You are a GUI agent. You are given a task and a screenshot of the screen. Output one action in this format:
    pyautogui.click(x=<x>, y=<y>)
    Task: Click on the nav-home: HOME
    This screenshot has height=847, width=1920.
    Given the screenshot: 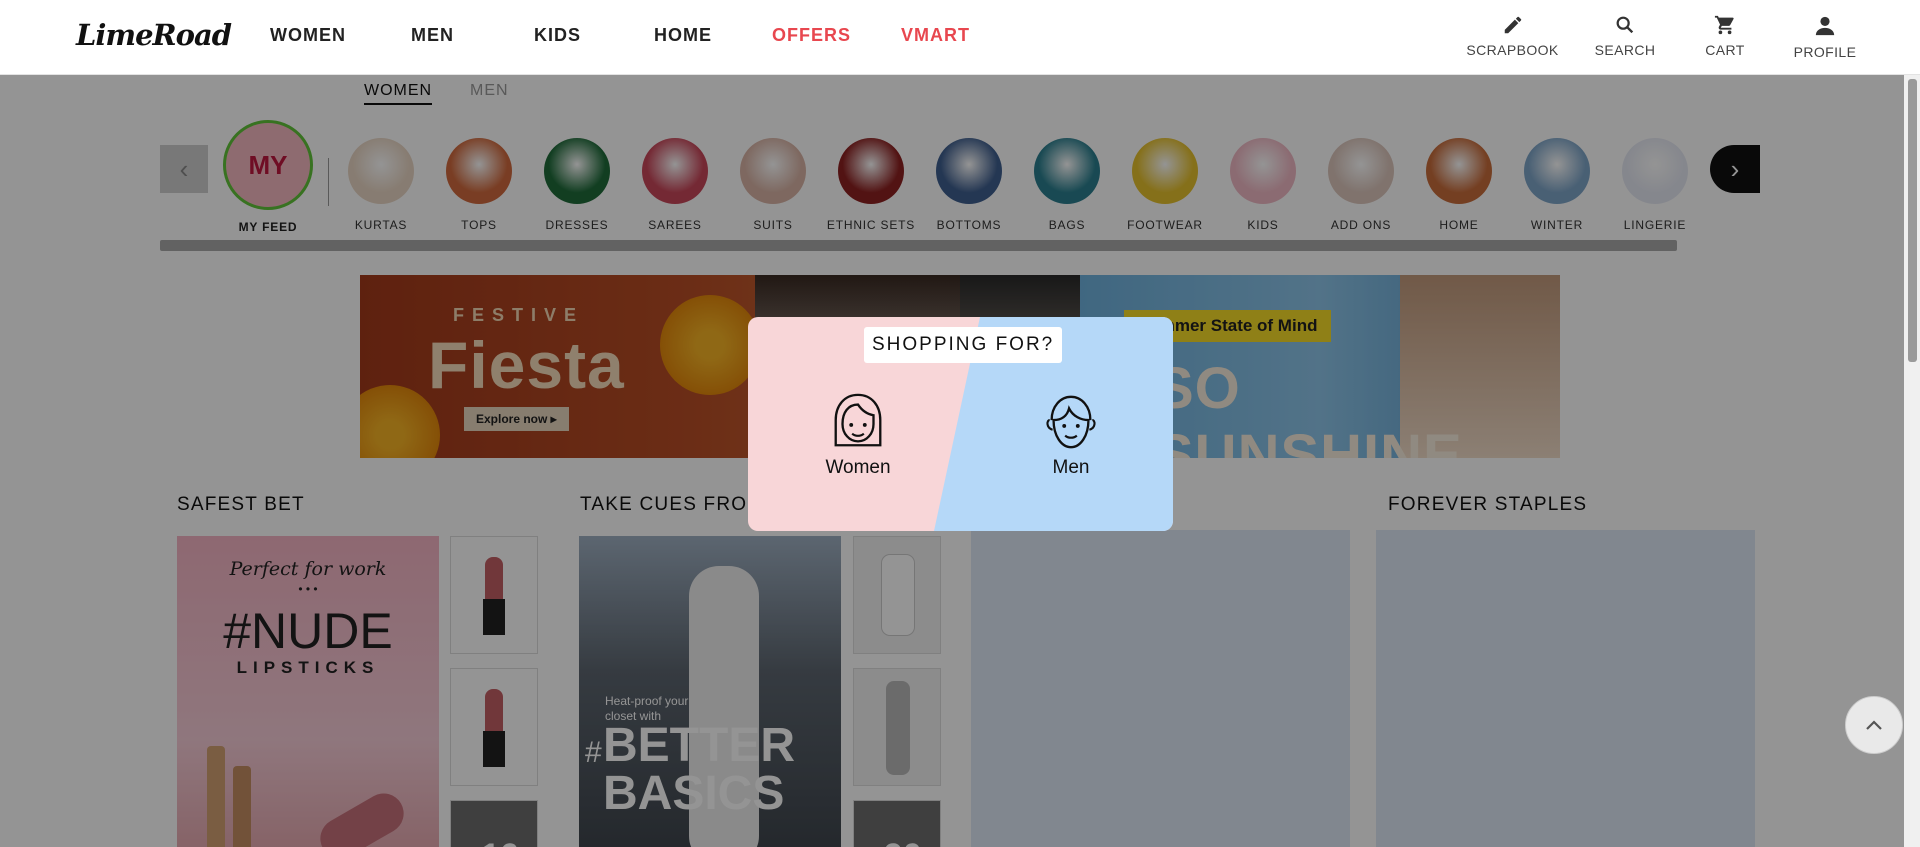 What is the action you would take?
    pyautogui.click(x=683, y=35)
    